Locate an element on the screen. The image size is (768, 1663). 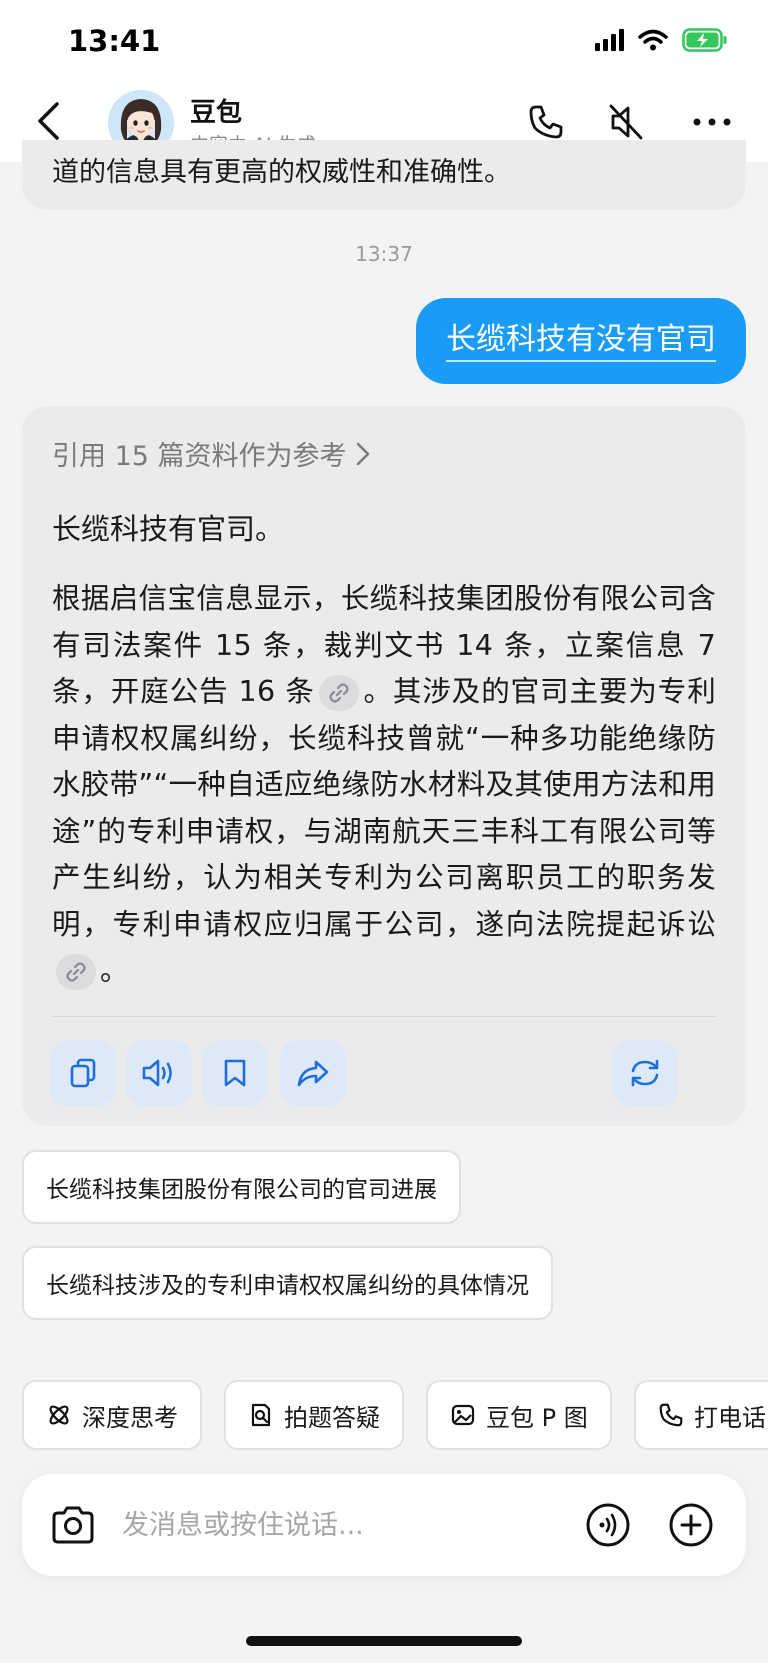
tool-photo-question: 拍题答疑 is located at coordinates (314, 1415).